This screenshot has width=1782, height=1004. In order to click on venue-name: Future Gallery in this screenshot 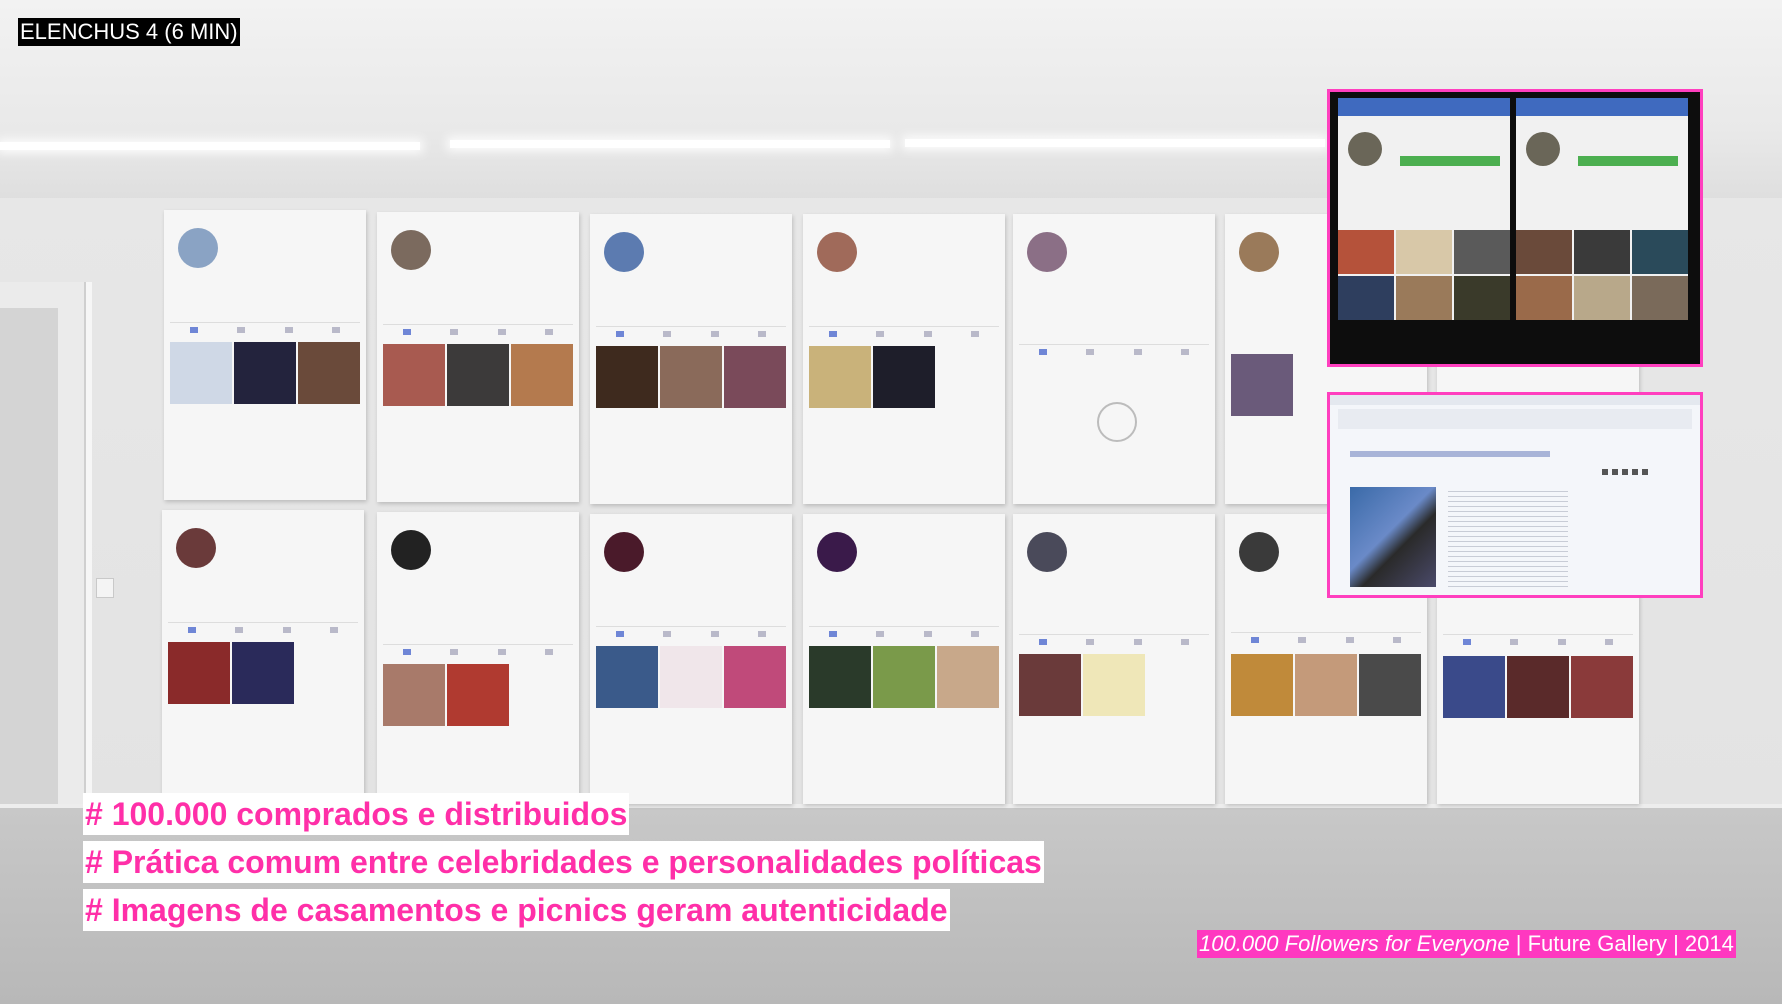, I will do `click(1597, 943)`.